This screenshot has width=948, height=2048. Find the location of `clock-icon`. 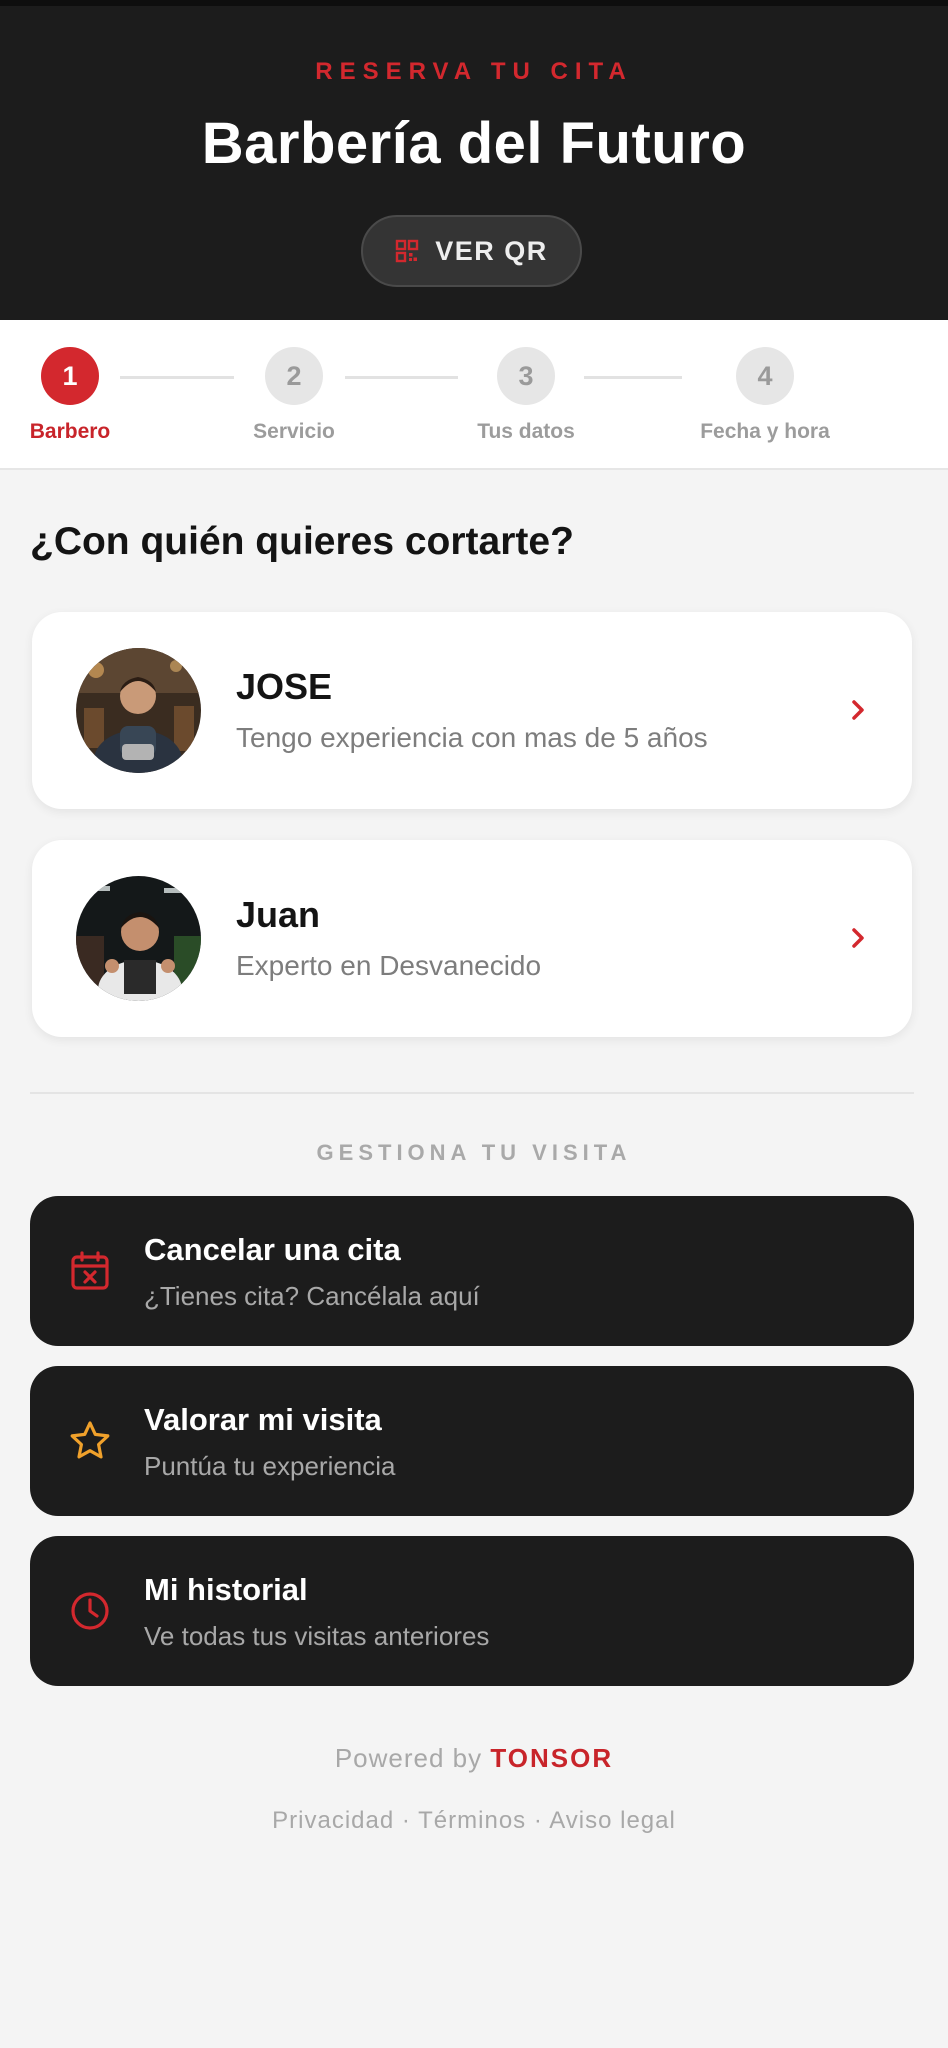

clock-icon is located at coordinates (90, 1611).